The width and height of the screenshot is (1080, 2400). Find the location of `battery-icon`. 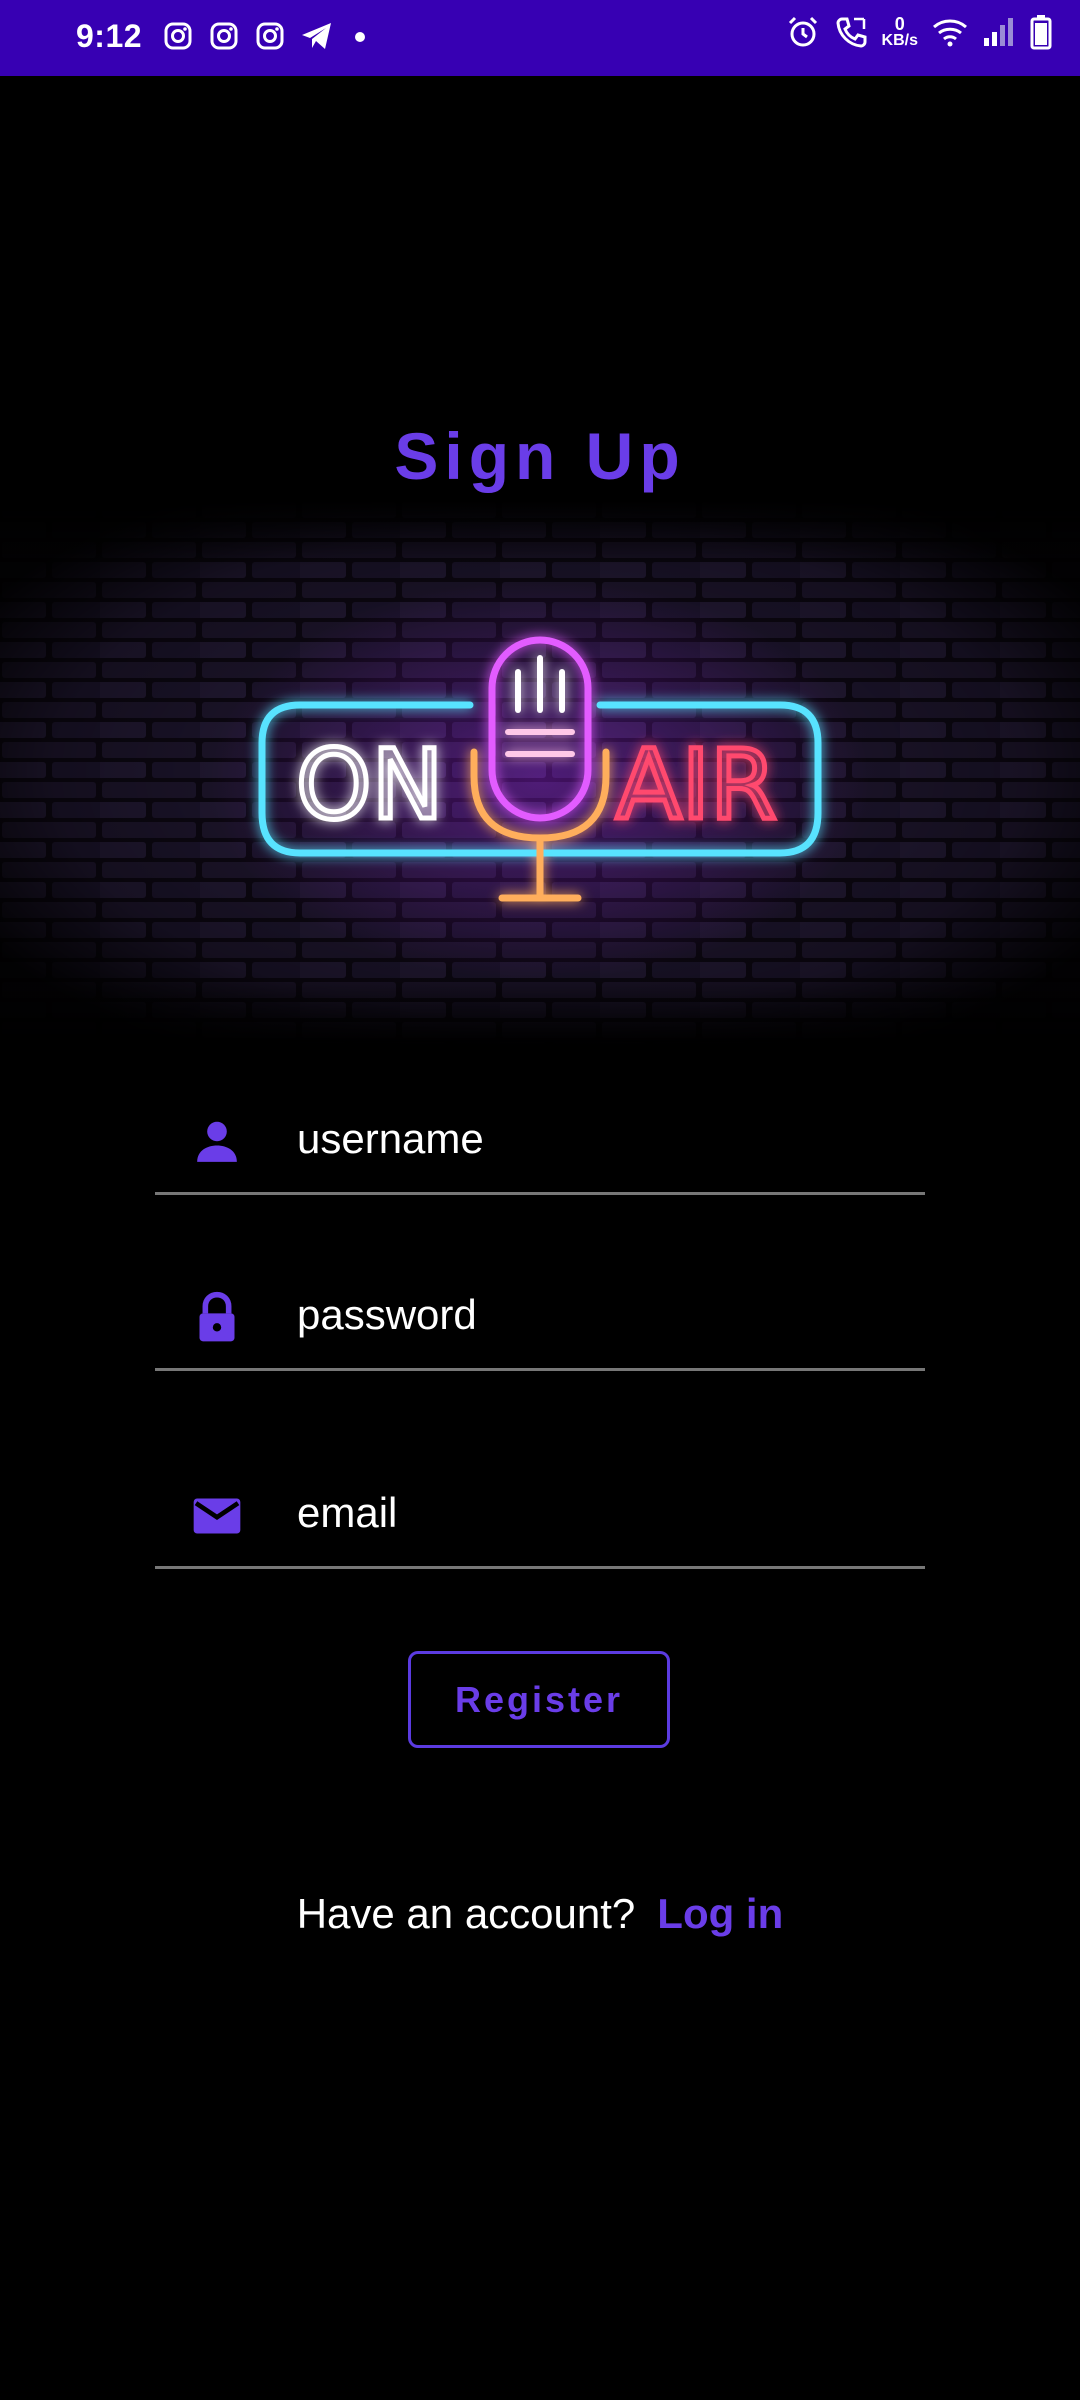

battery-icon is located at coordinates (1041, 32).